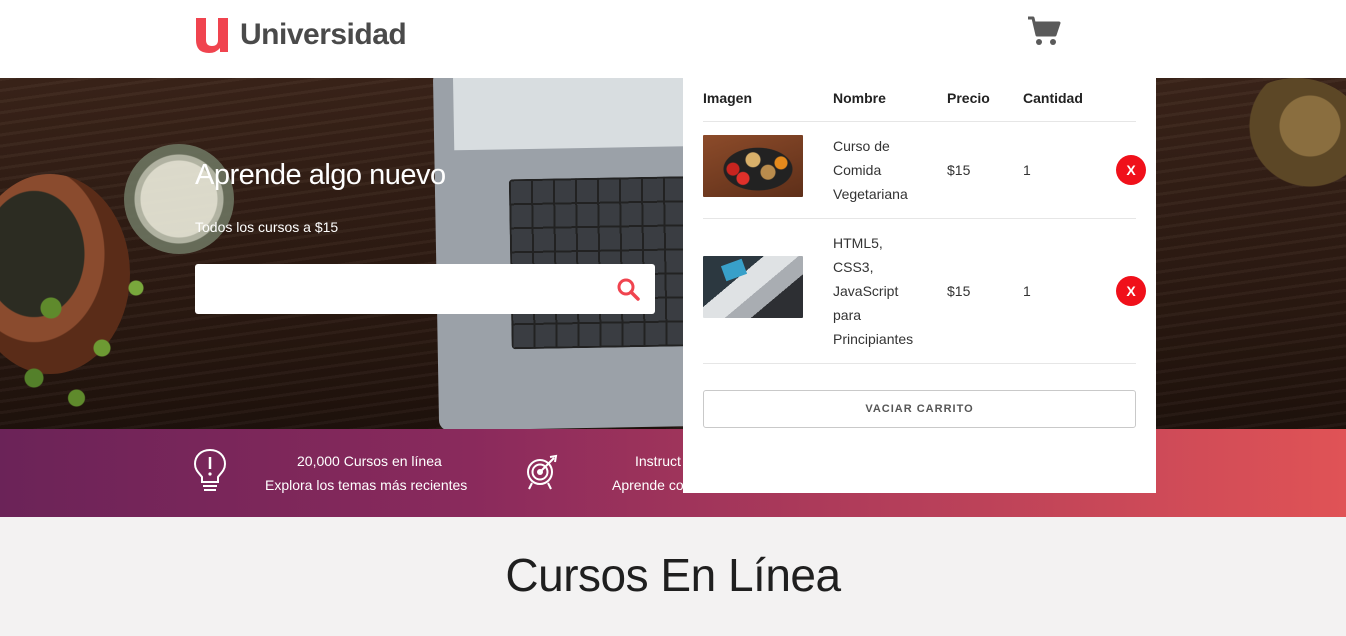 This screenshot has height=636, width=1346. What do you see at coordinates (861, 146) in the screenshot?
I see `name-line: Curso de` at bounding box center [861, 146].